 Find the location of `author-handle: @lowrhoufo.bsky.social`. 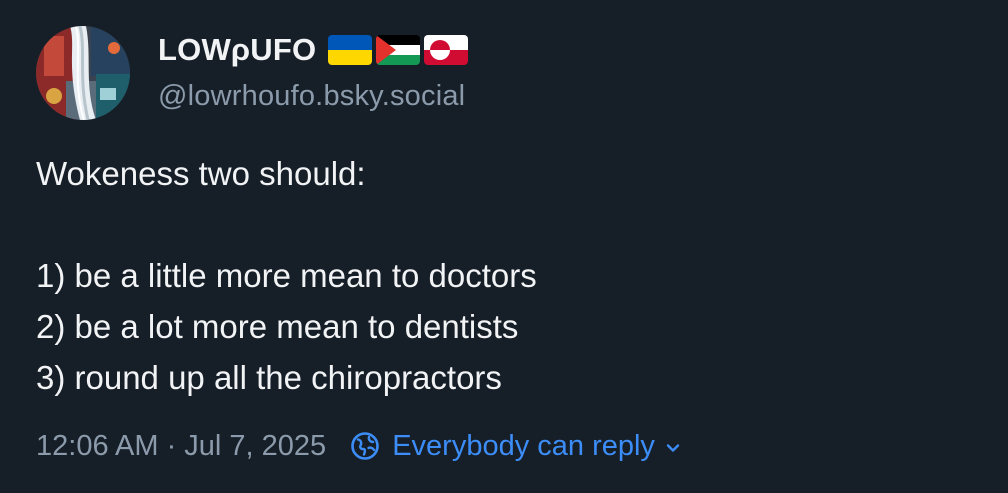

author-handle: @lowrhoufo.bsky.social is located at coordinates (313, 96).